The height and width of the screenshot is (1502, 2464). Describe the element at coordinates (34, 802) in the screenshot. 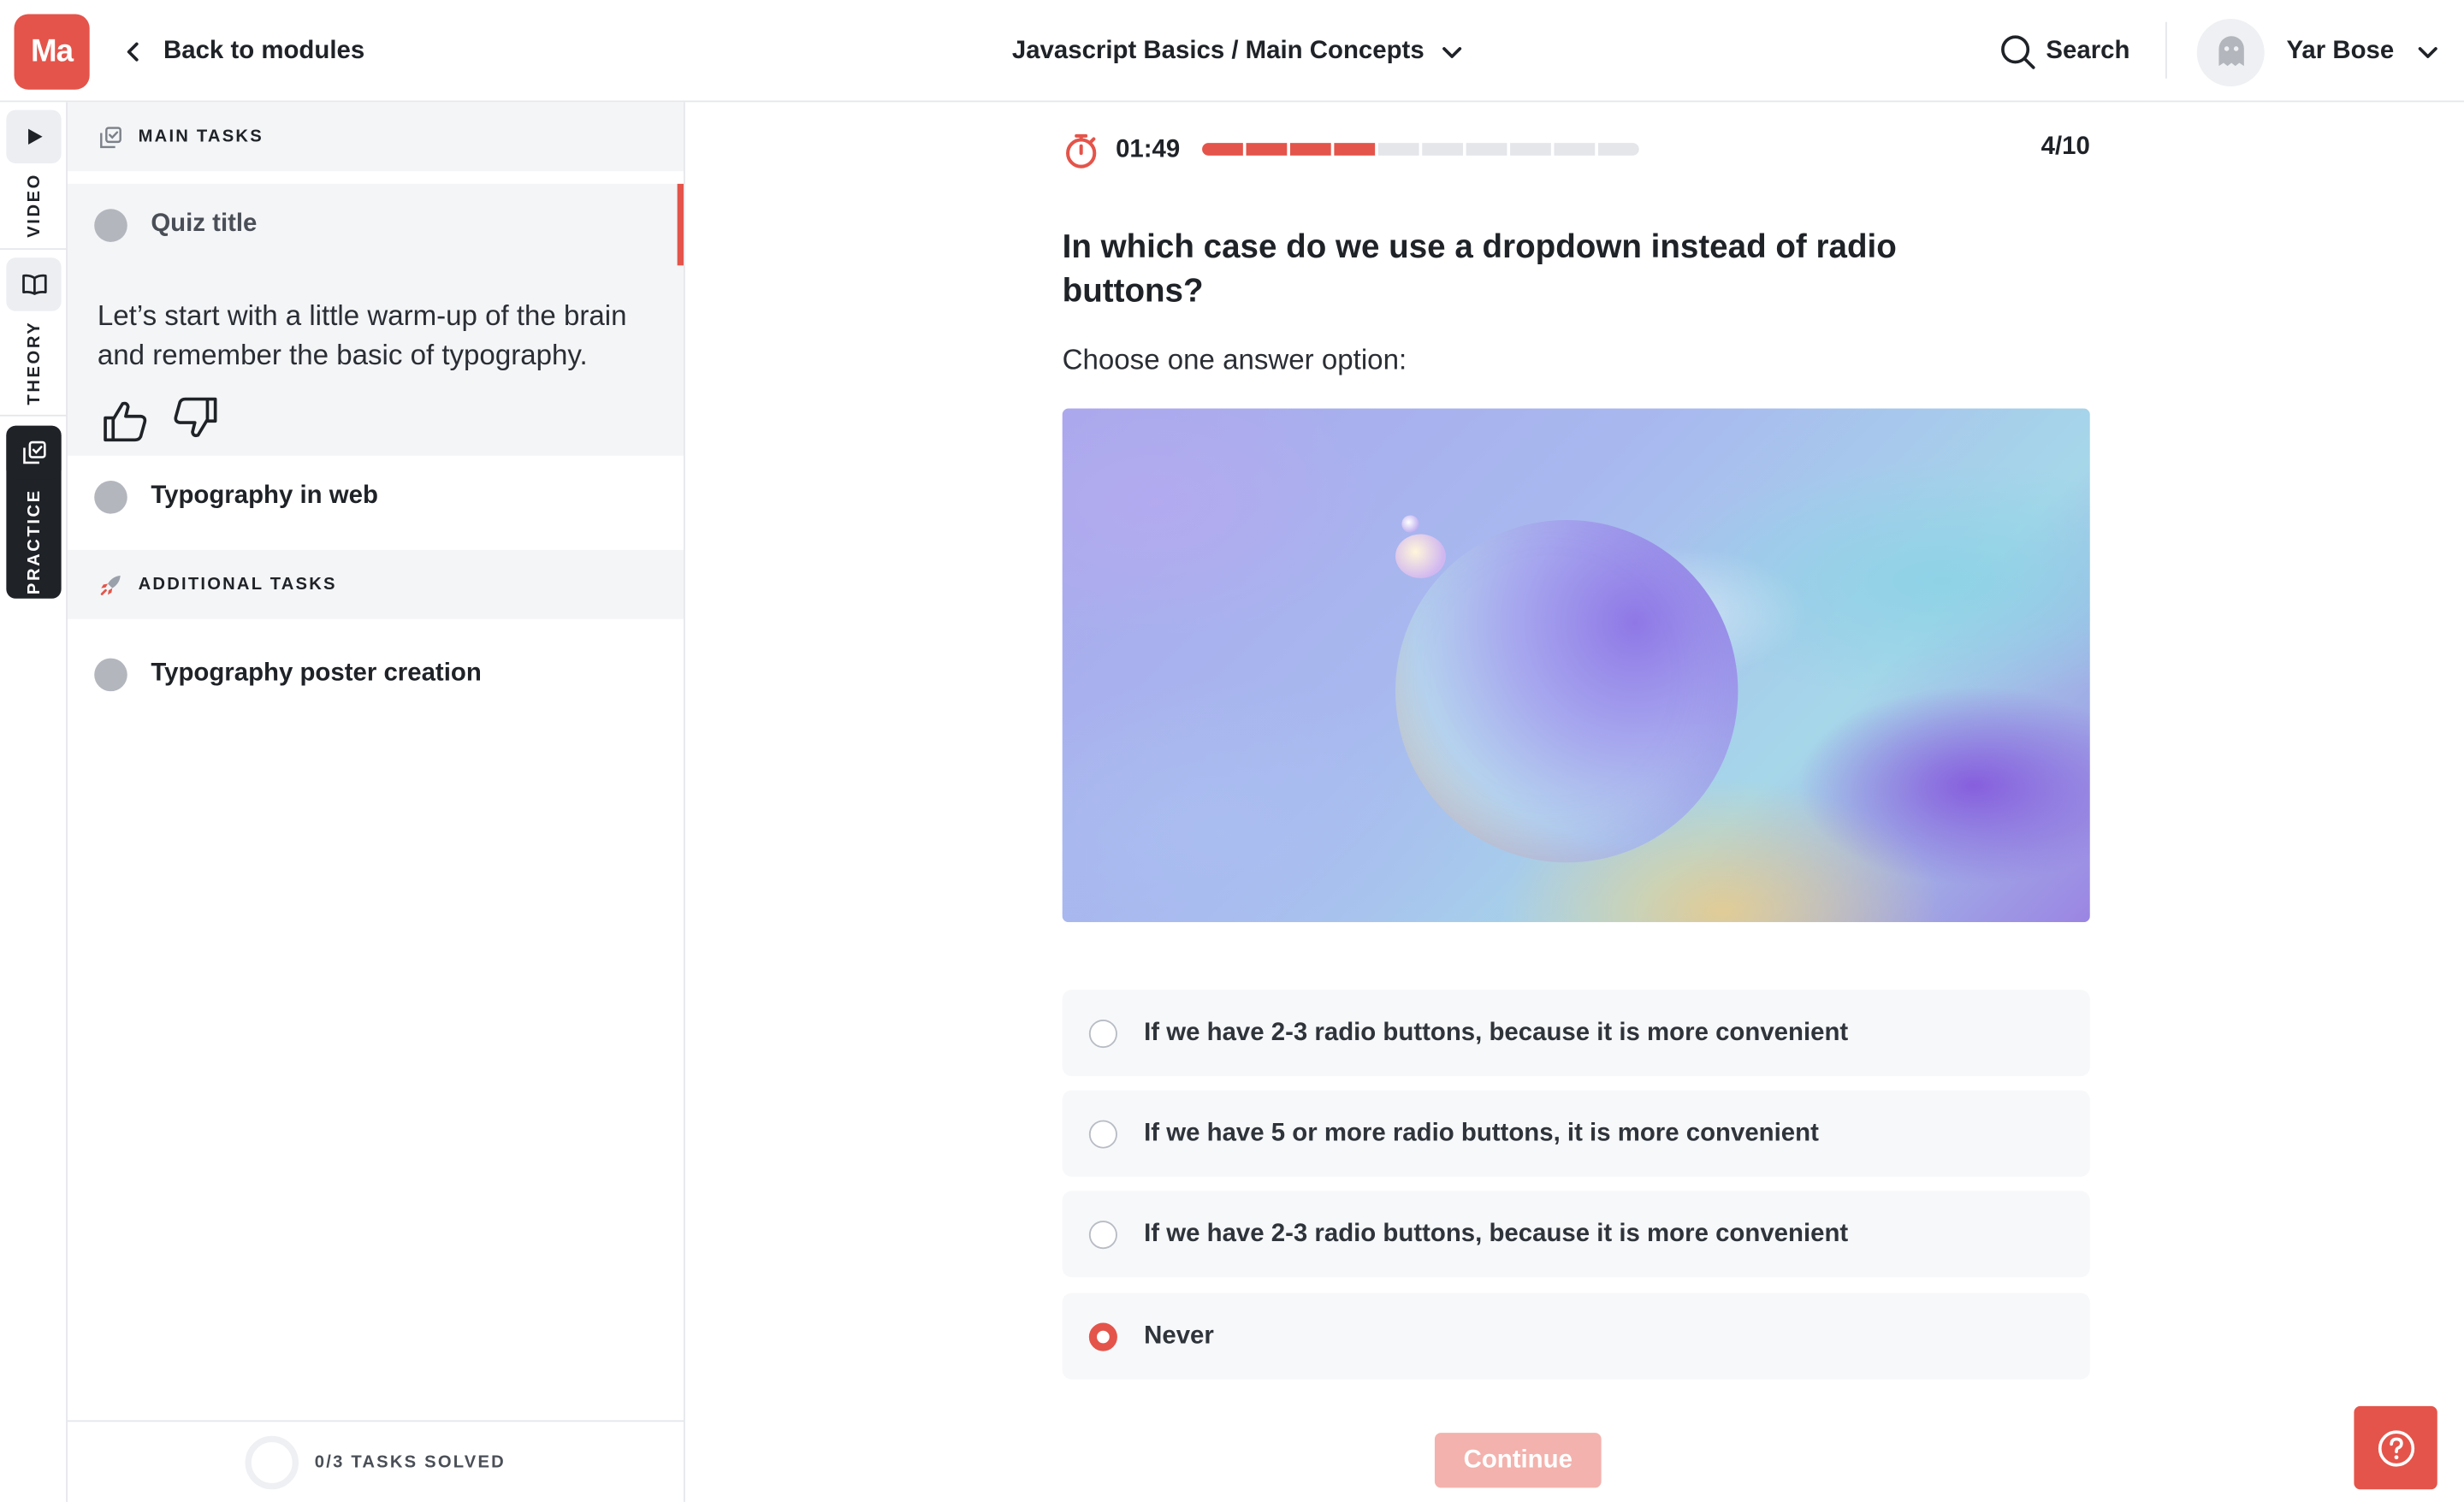

I see `mode-rail: VIDEO THEORY PRACTICE` at that location.